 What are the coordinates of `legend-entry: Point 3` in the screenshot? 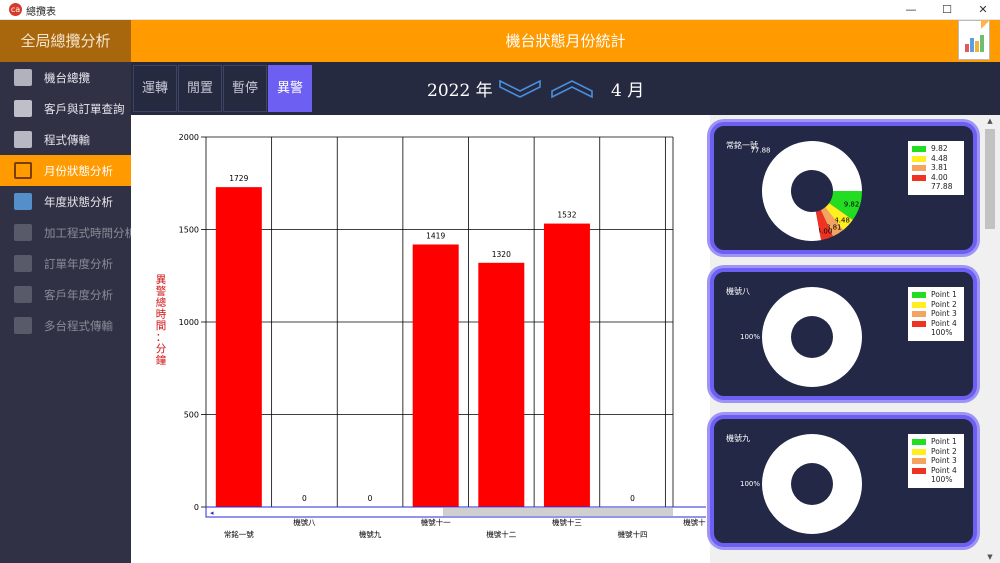 It's located at (936, 314).